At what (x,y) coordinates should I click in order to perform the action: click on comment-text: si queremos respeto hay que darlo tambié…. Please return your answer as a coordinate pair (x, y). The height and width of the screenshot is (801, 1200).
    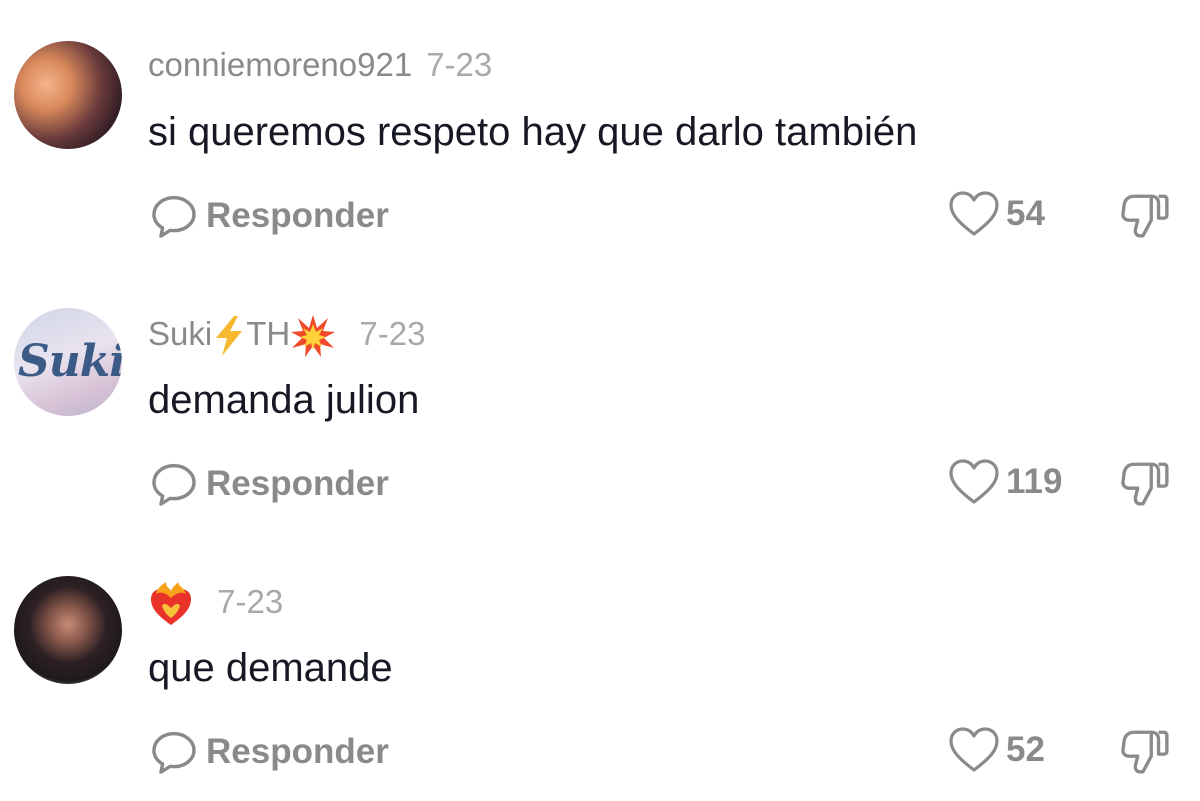
    Looking at the image, I should click on (533, 132).